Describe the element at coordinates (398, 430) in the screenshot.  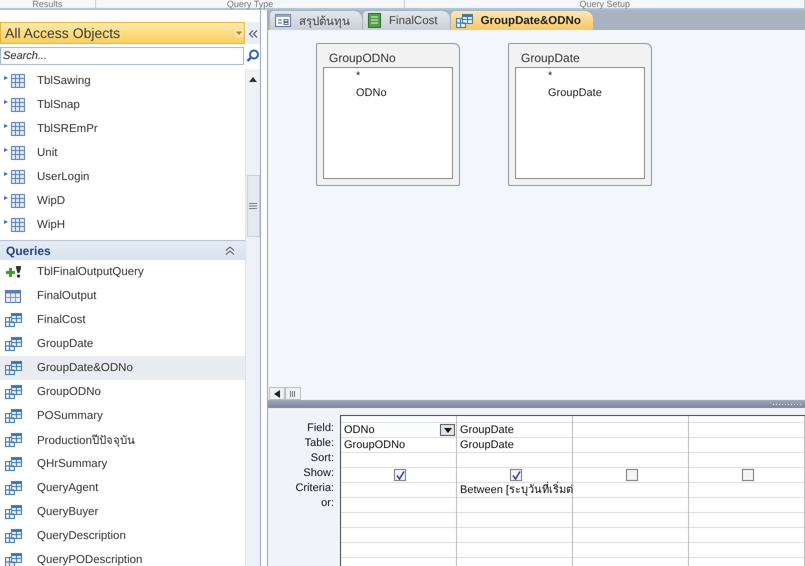
I see `field-cell: ODNo` at that location.